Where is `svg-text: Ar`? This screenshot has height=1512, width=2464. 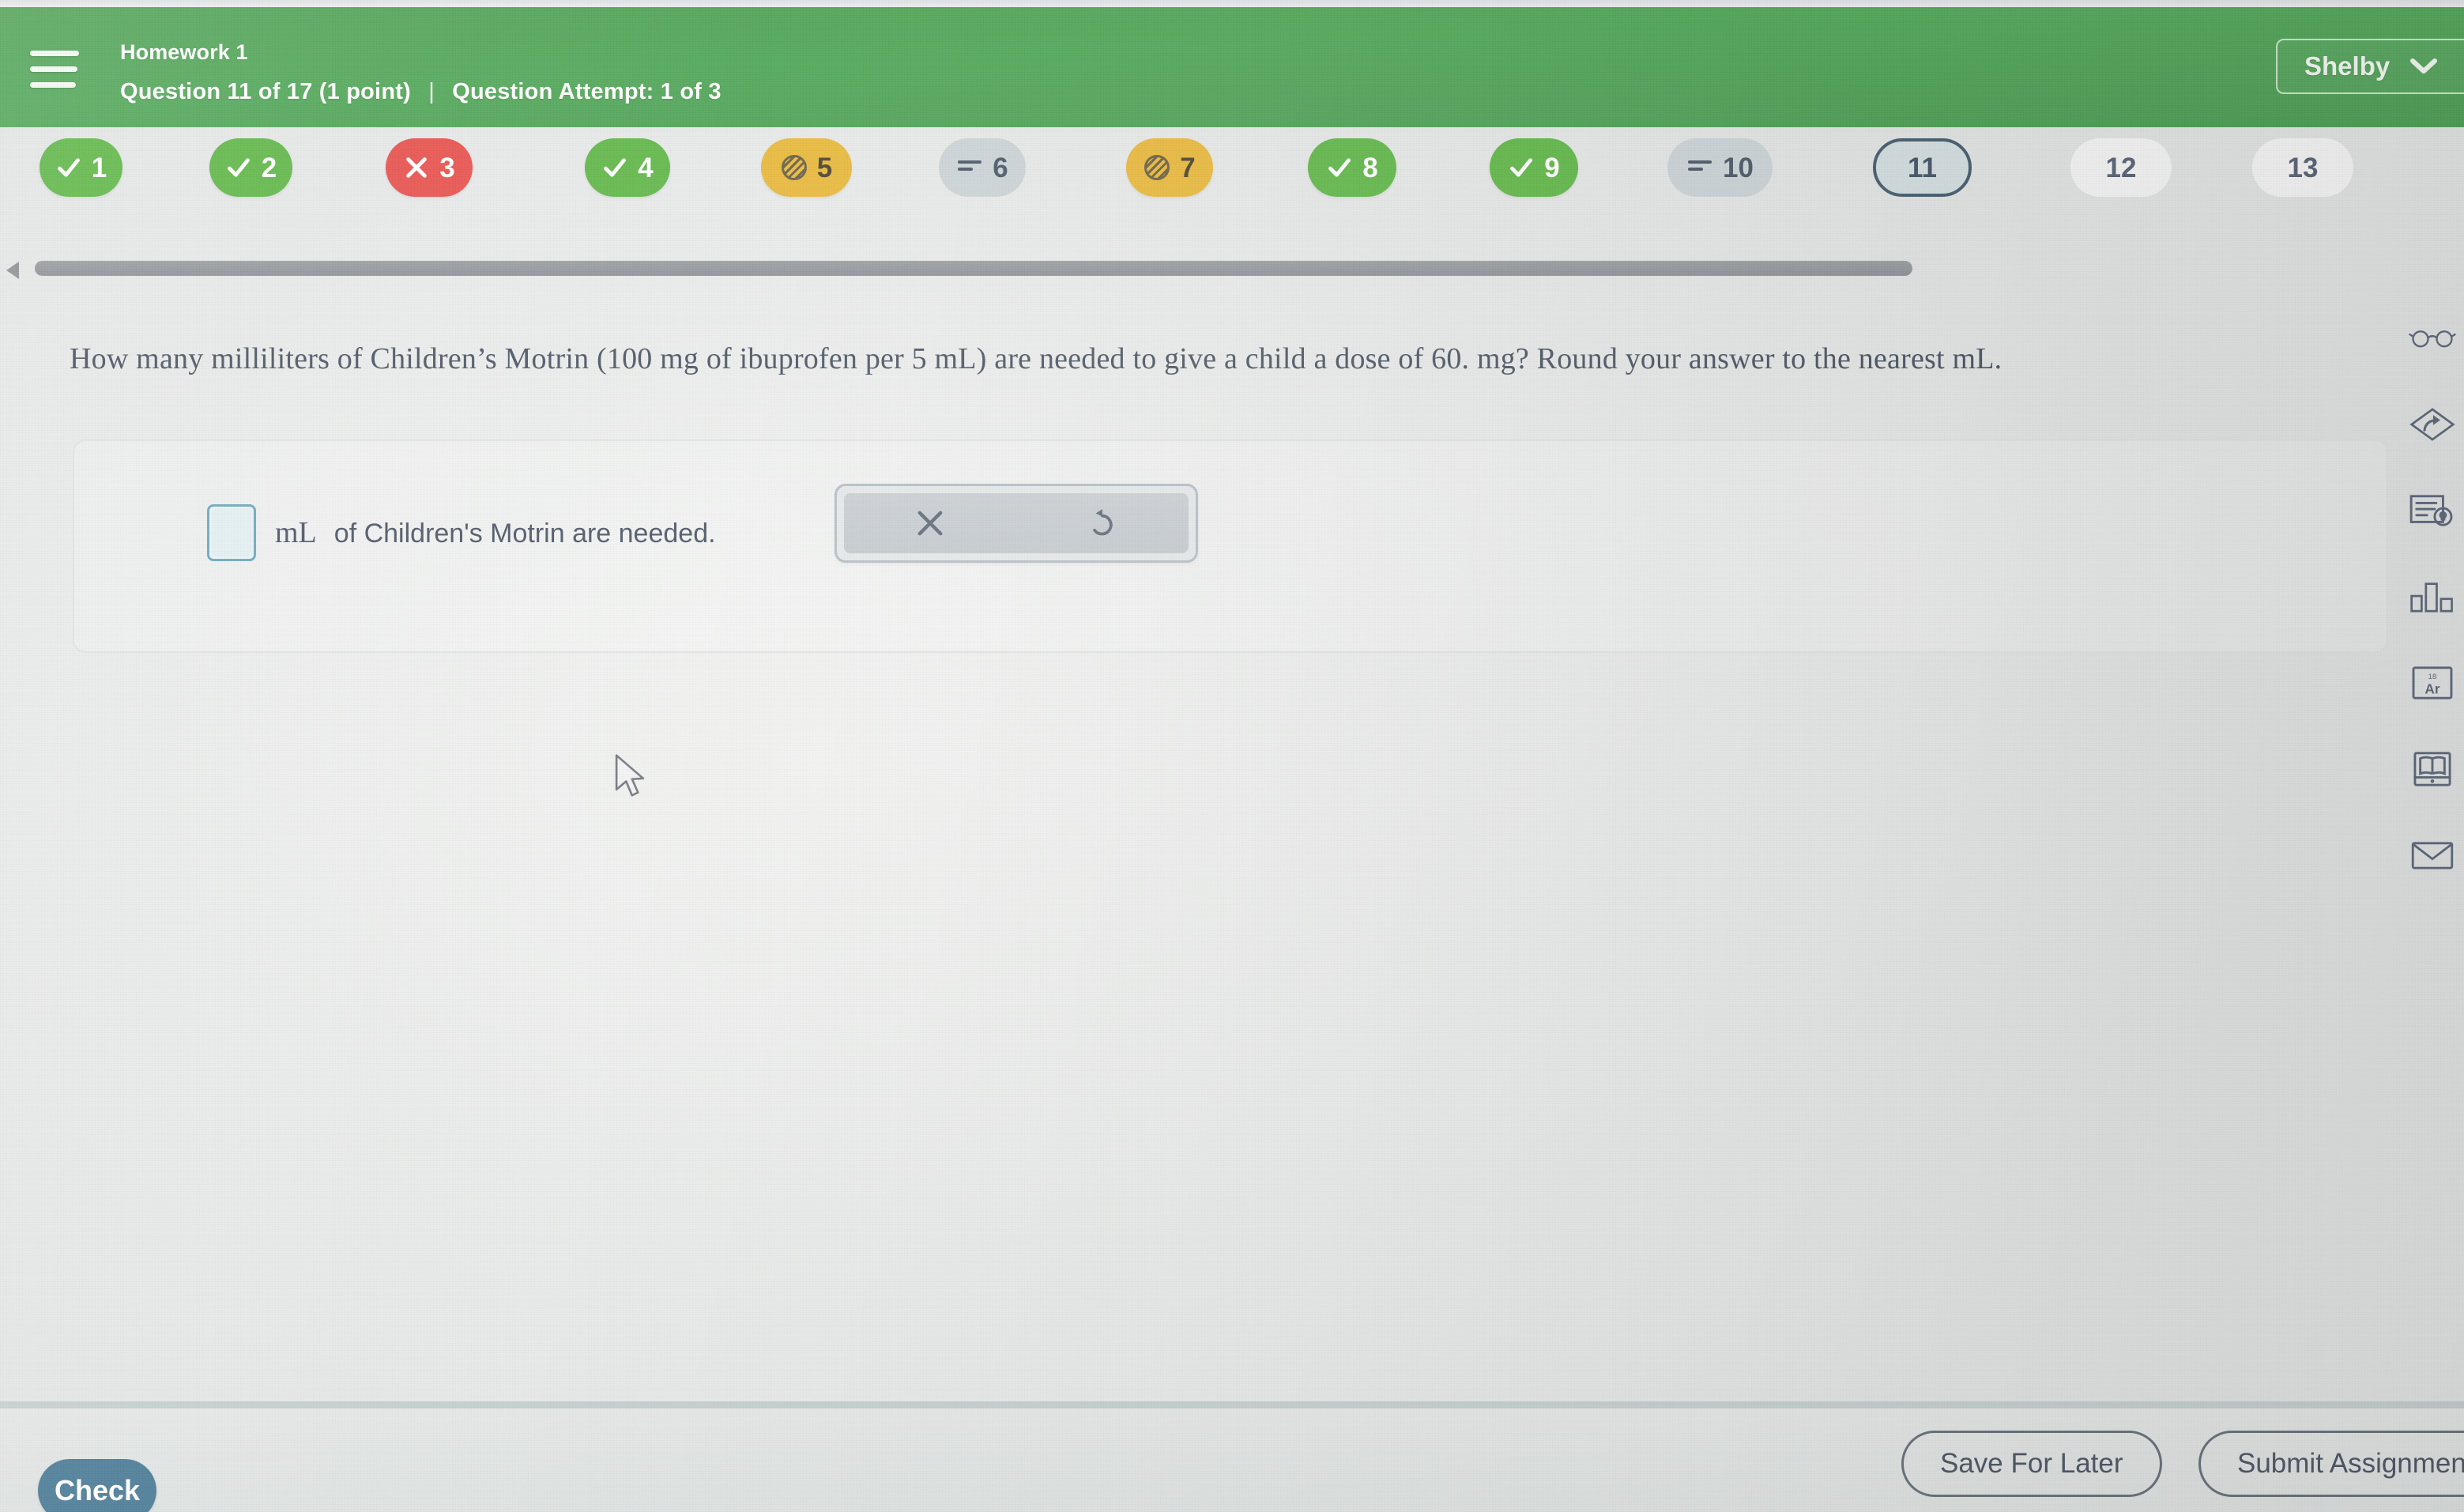 svg-text: Ar is located at coordinates (2432, 688).